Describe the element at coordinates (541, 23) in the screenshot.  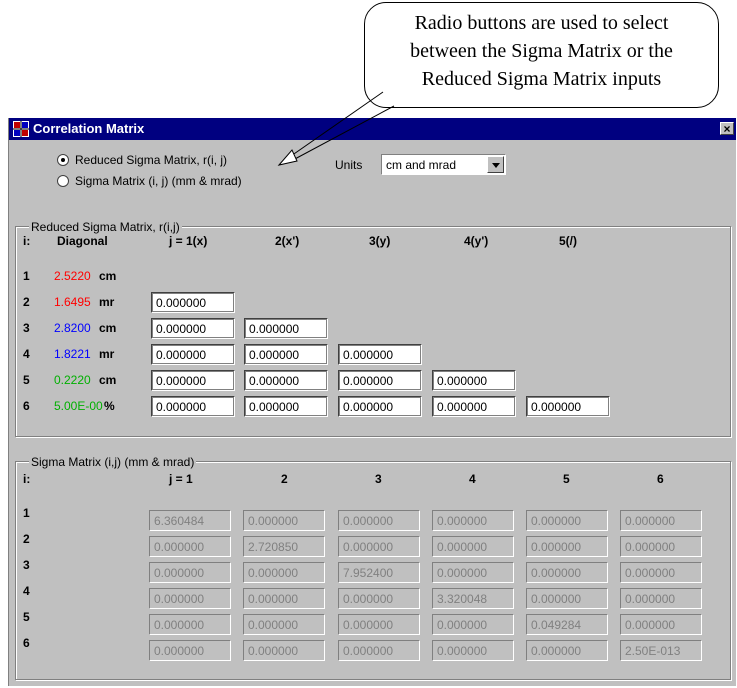
I see `callout-line: Radio buttons are used to select` at that location.